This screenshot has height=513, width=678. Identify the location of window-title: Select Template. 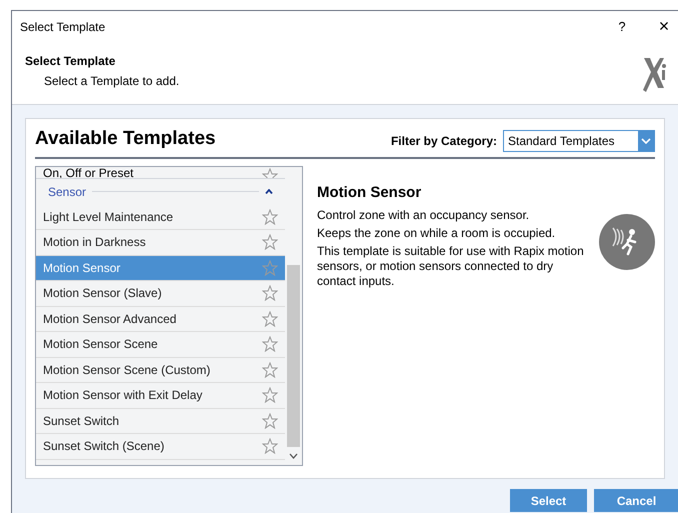
(63, 27).